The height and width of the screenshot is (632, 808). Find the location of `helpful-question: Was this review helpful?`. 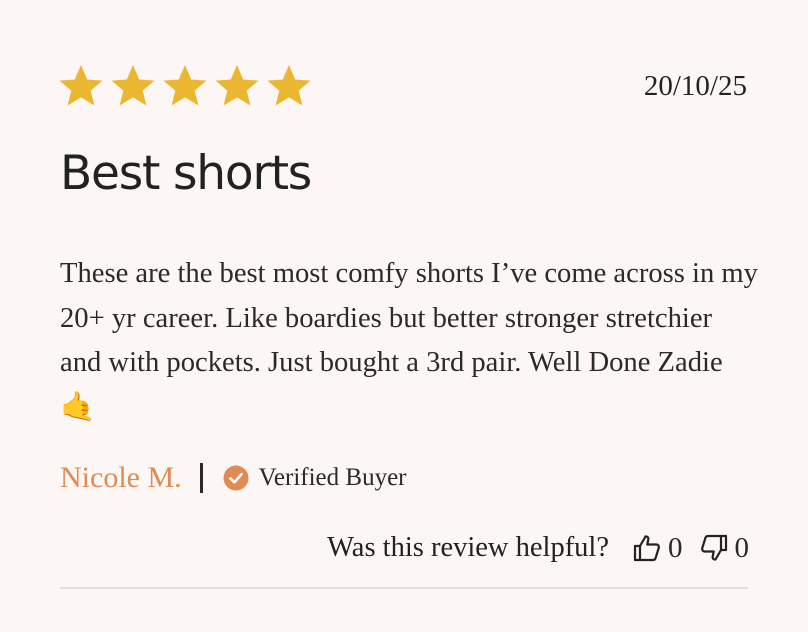

helpful-question: Was this review helpful? is located at coordinates (468, 547).